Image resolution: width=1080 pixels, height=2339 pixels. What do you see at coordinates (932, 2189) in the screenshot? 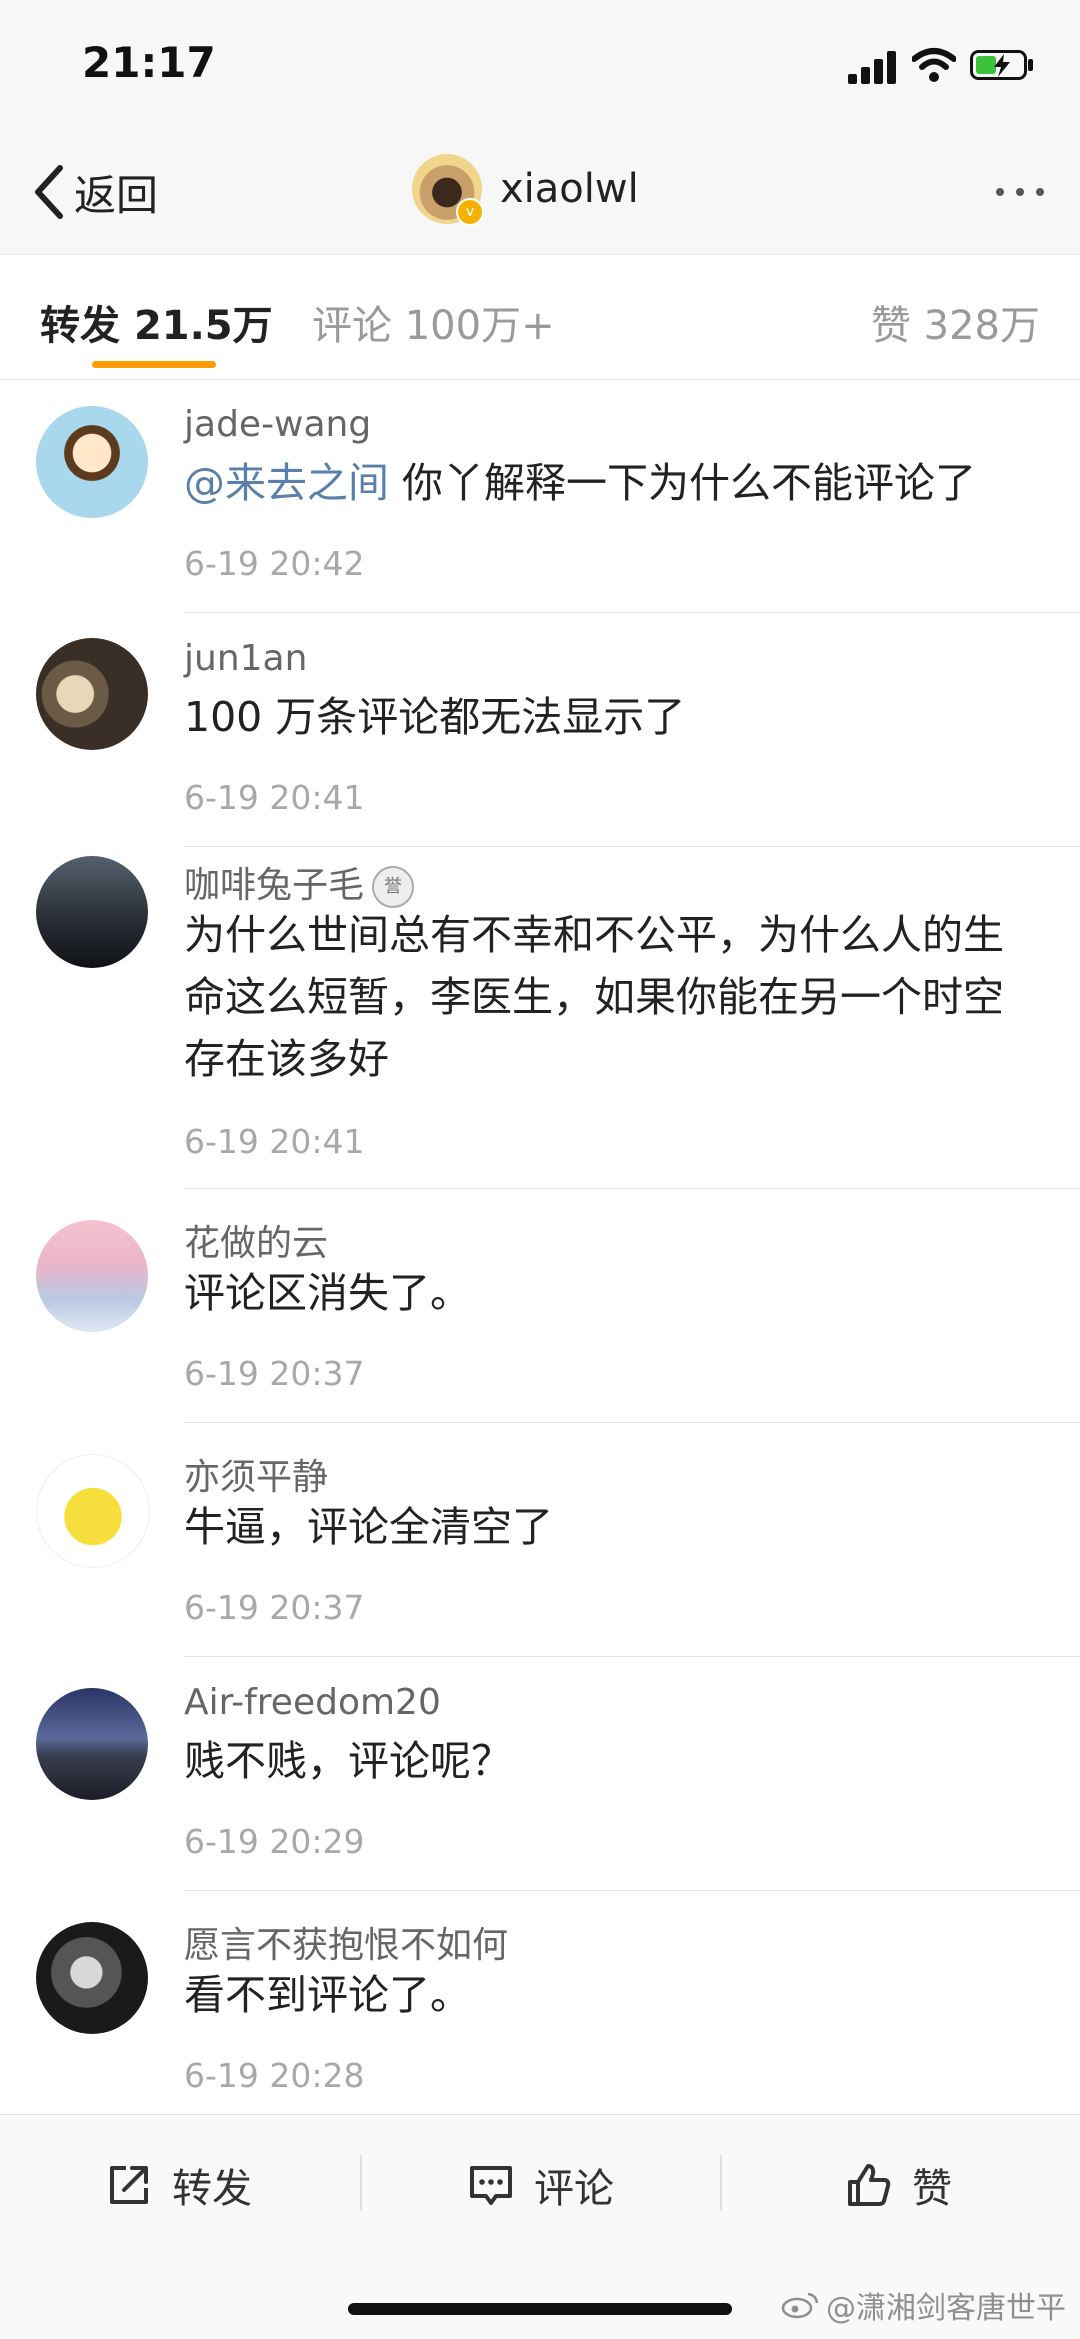
I see `like-label: 赞` at bounding box center [932, 2189].